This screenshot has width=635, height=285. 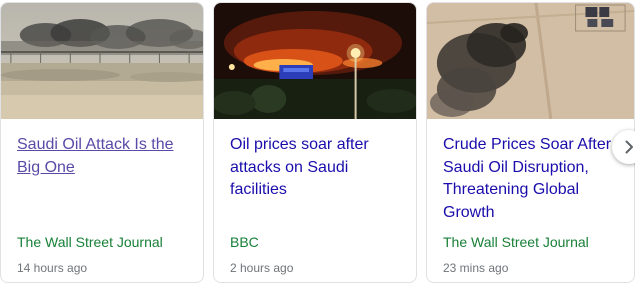 What do you see at coordinates (104, 156) in the screenshot?
I see `news-headline-link: Saudi Oil Attack Is the Big One` at bounding box center [104, 156].